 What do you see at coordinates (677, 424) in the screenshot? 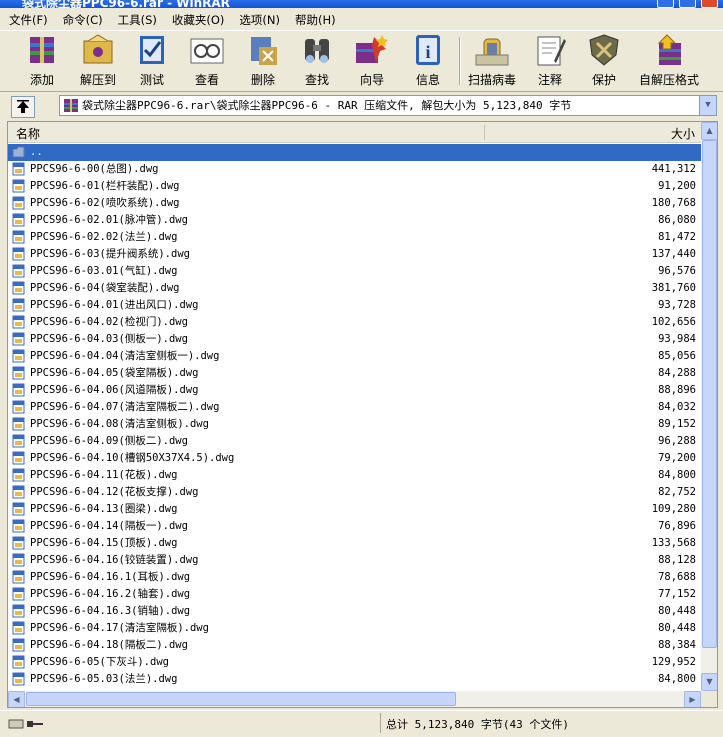
I see `file-size: 89,152` at bounding box center [677, 424].